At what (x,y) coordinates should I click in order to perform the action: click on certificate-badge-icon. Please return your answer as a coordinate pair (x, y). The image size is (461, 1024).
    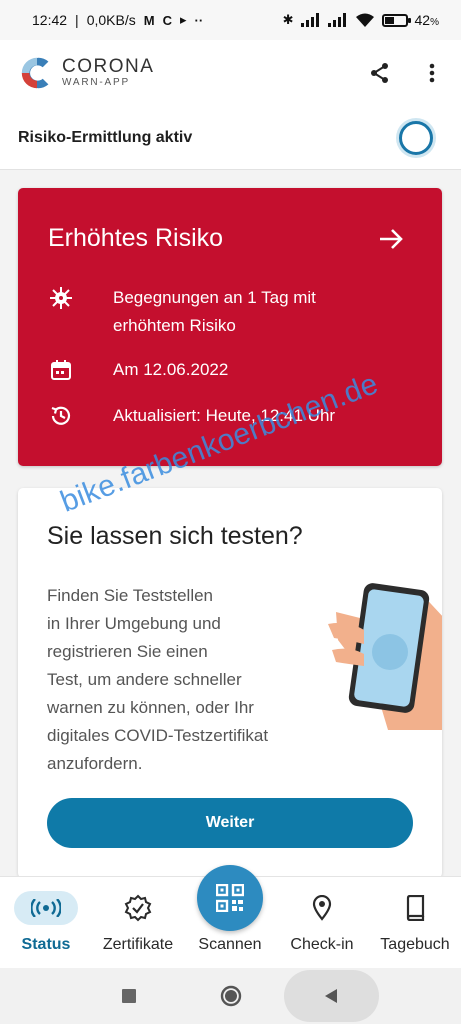
    Looking at the image, I should click on (138, 908).